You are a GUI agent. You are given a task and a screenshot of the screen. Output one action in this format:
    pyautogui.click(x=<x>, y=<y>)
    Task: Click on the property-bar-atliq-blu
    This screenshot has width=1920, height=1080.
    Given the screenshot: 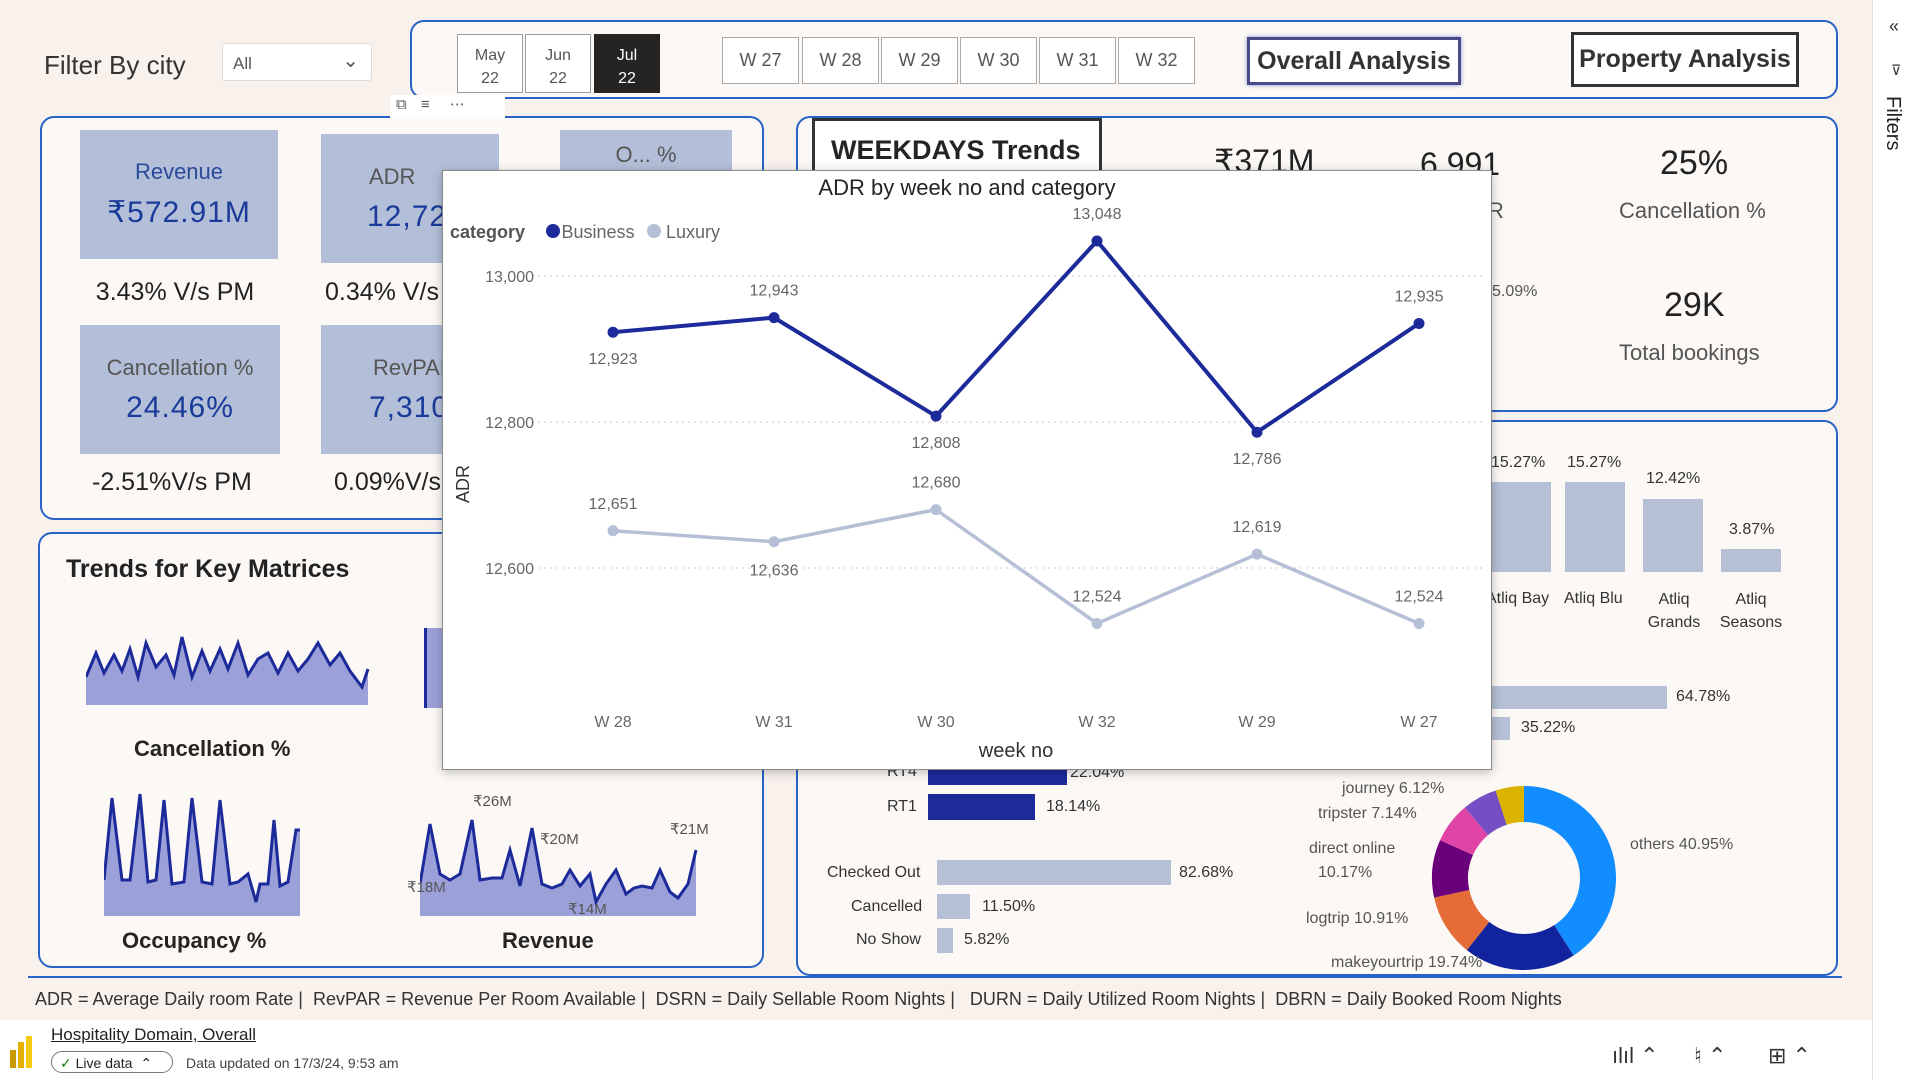 What is the action you would take?
    pyautogui.click(x=1595, y=527)
    